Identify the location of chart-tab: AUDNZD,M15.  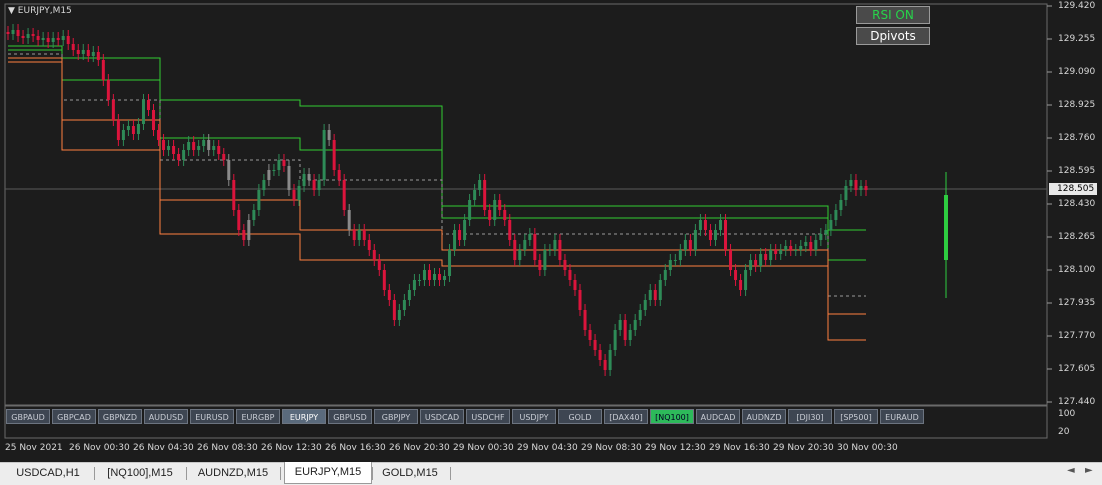
(233, 473).